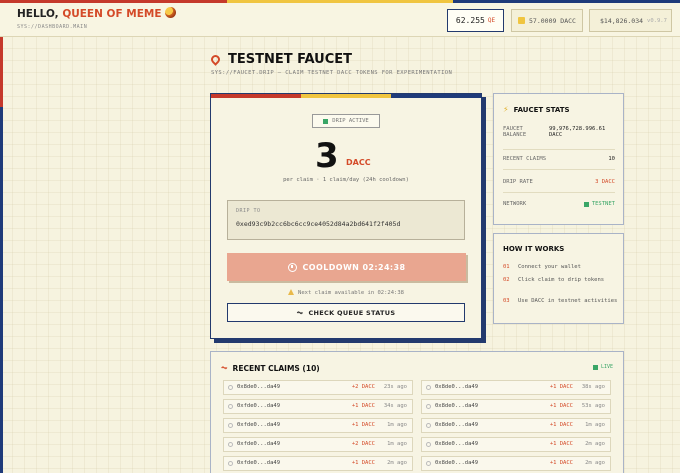 The image size is (680, 473). I want to click on warning-icon, so click(291, 292).